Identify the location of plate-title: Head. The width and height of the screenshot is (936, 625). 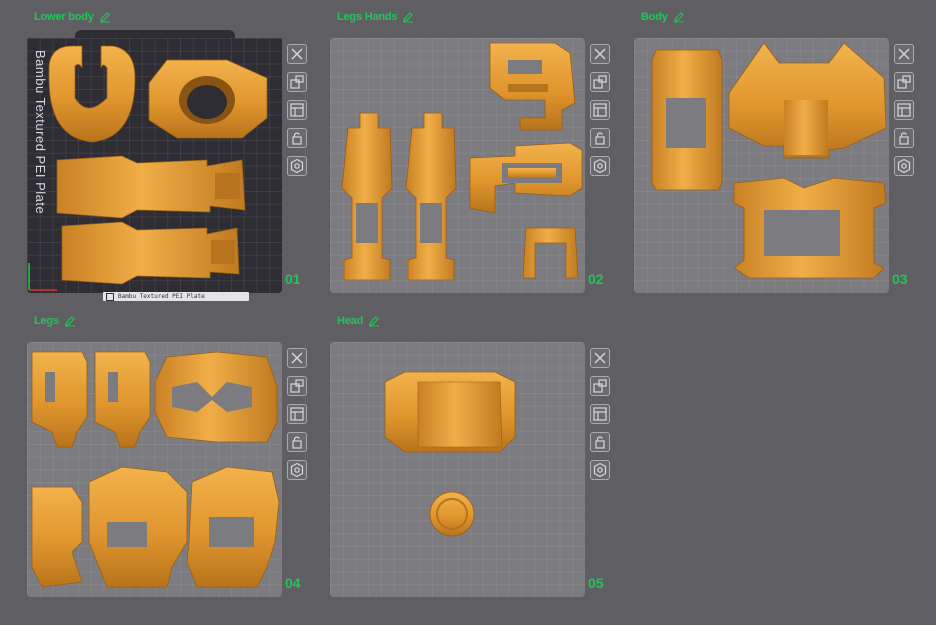
(358, 321).